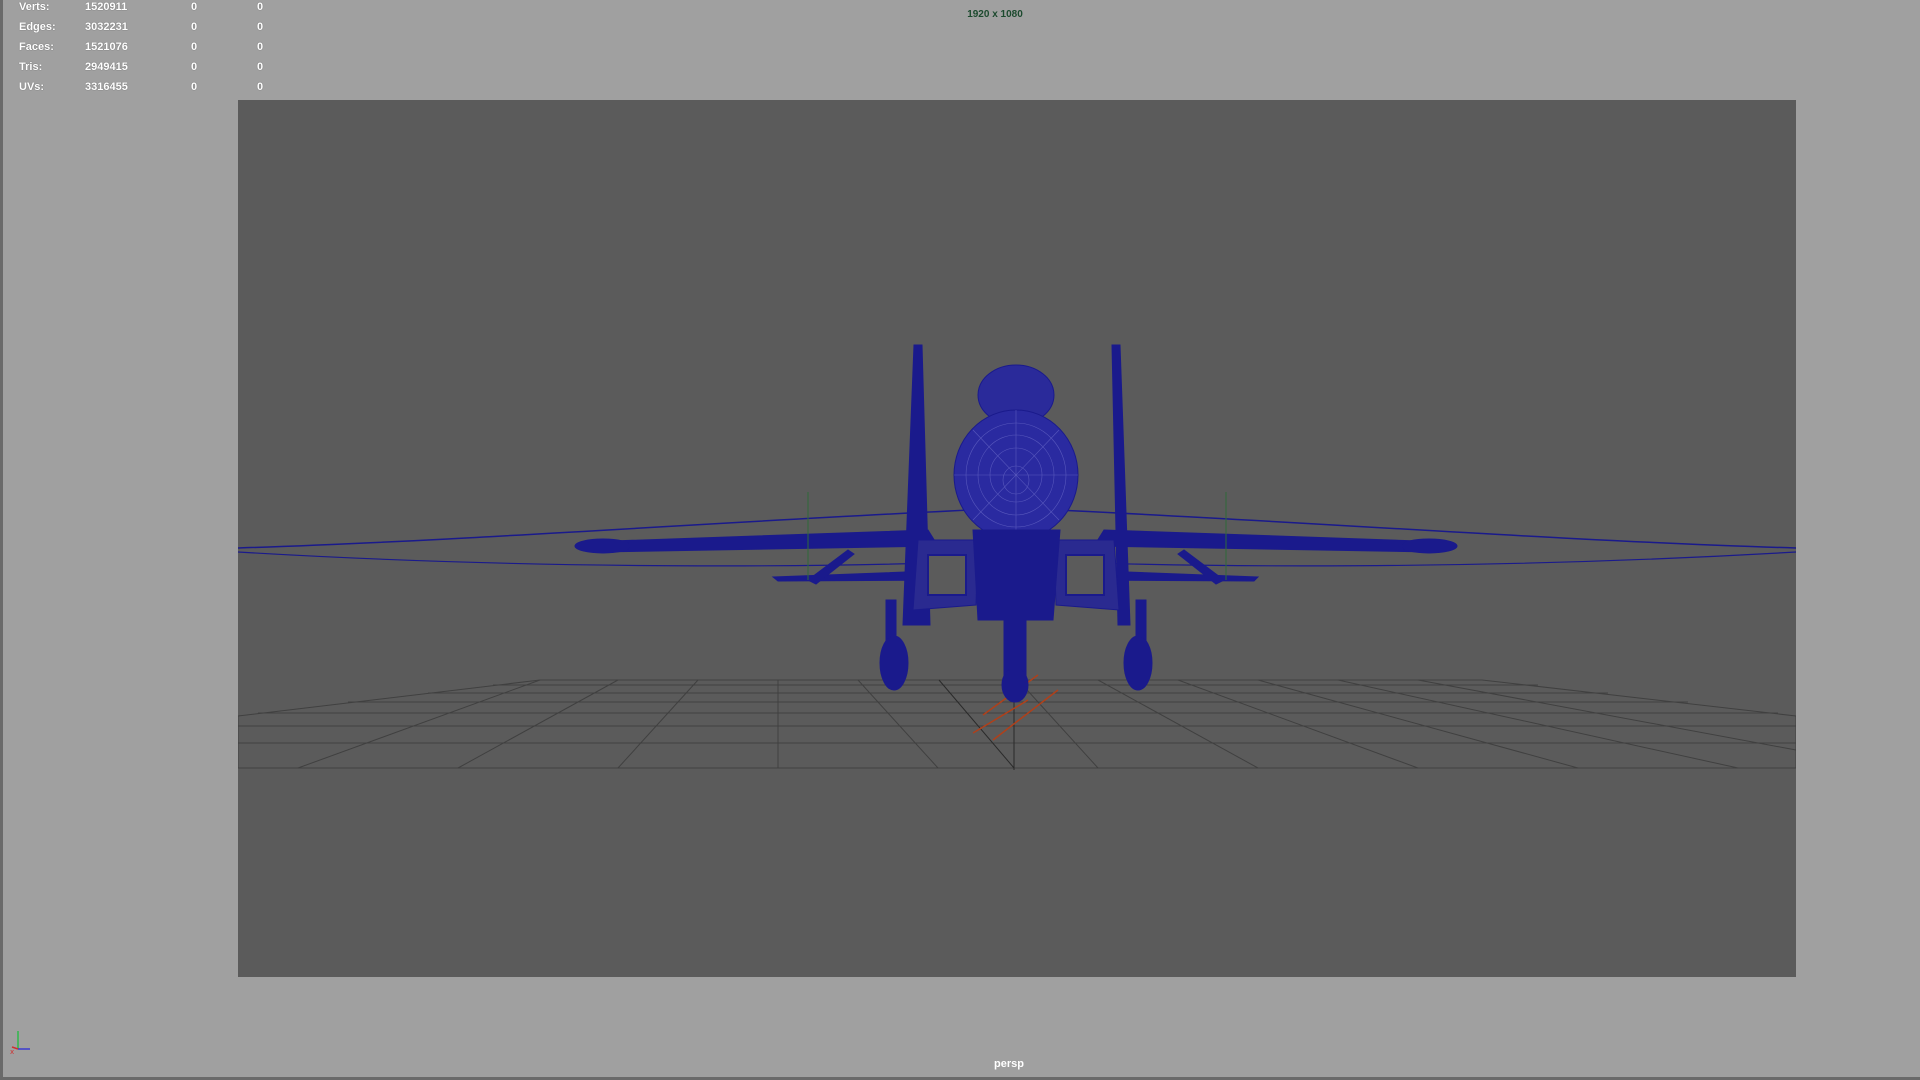 Image resolution: width=1920 pixels, height=1080 pixels. Describe the element at coordinates (12, 1051) in the screenshot. I see `svg-text: x` at that location.